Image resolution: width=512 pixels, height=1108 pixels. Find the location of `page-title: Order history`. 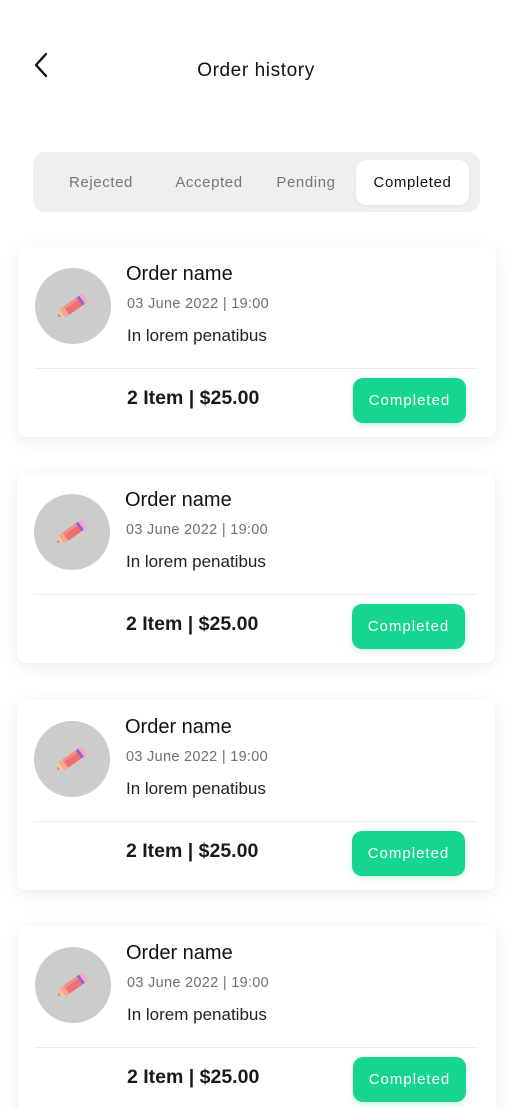

page-title: Order history is located at coordinates (256, 70).